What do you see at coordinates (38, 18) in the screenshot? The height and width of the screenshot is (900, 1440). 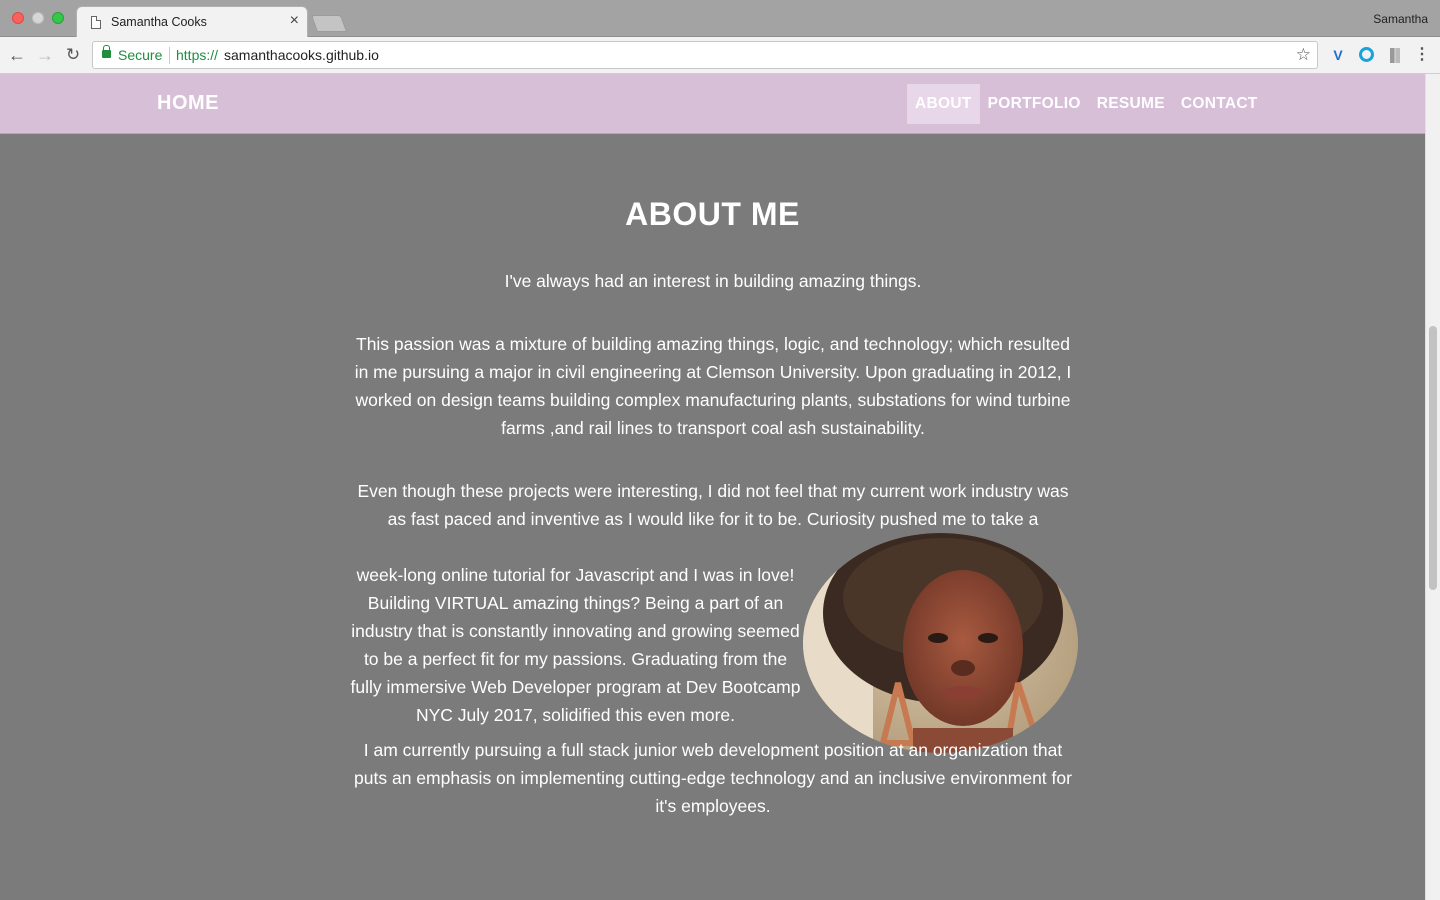 I see `minimize-window-button` at bounding box center [38, 18].